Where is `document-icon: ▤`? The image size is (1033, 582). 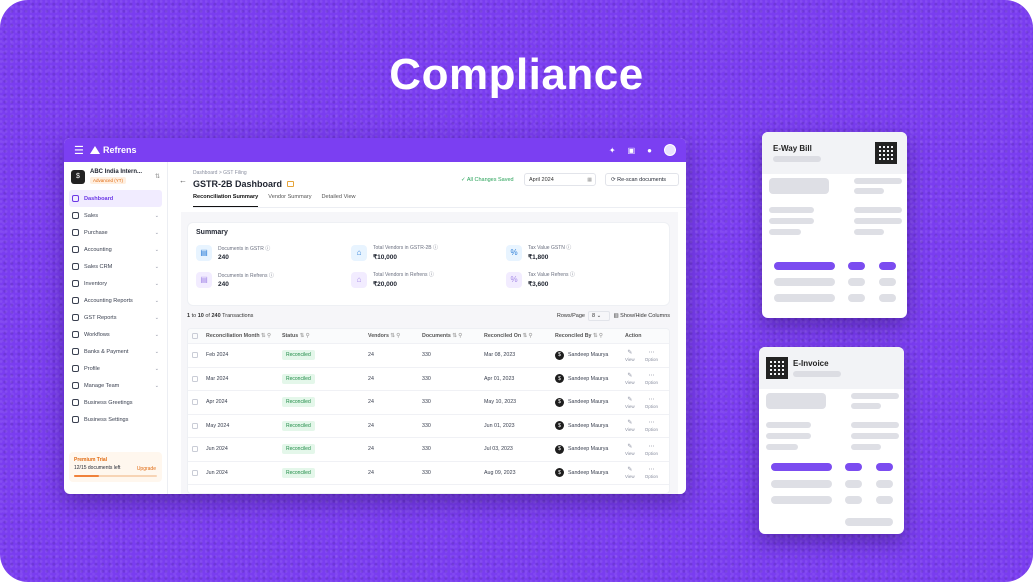 document-icon: ▤ is located at coordinates (204, 279).